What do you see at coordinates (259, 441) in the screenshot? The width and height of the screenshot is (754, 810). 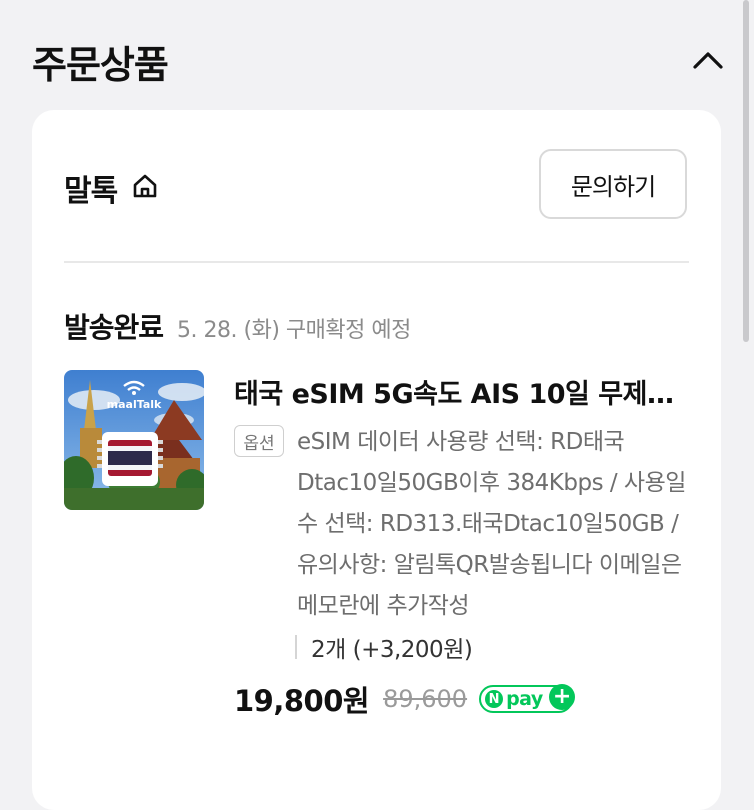 I see `option-badge: 옵션` at bounding box center [259, 441].